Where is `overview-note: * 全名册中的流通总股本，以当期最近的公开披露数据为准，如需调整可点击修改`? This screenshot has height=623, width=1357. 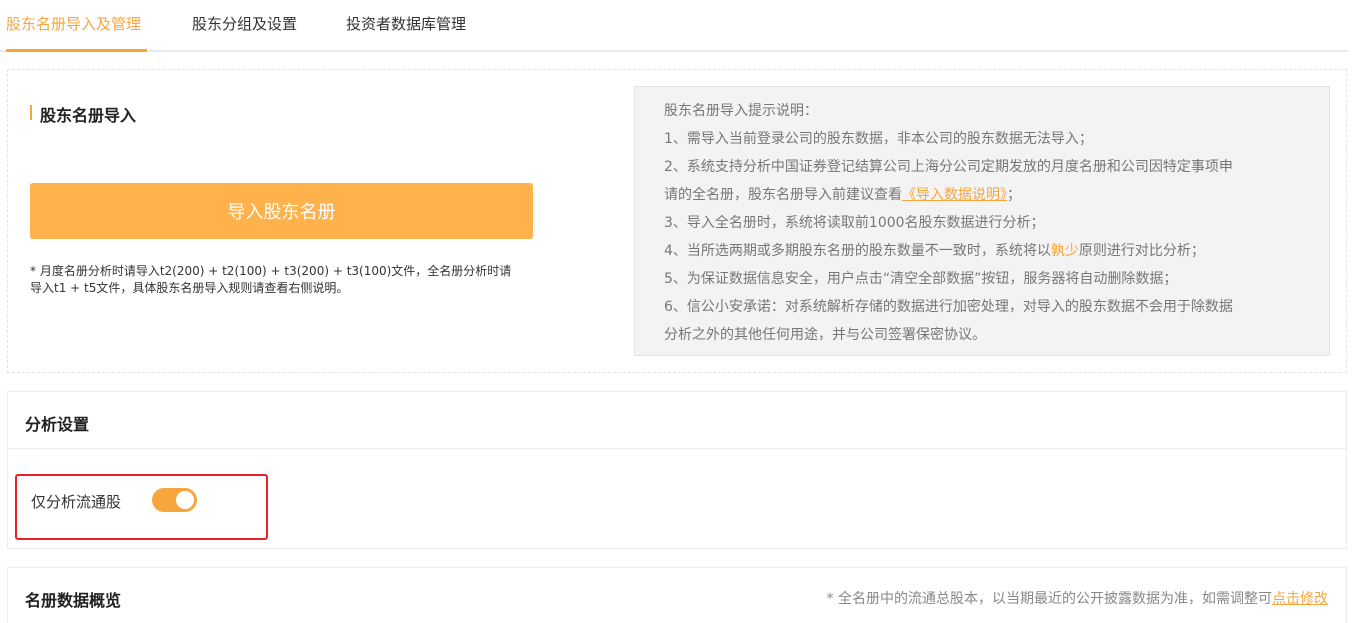
overview-note: * 全名册中的流通总股本，以当期最近的公开披露数据为准，如需调整可点击修改 is located at coordinates (1077, 598).